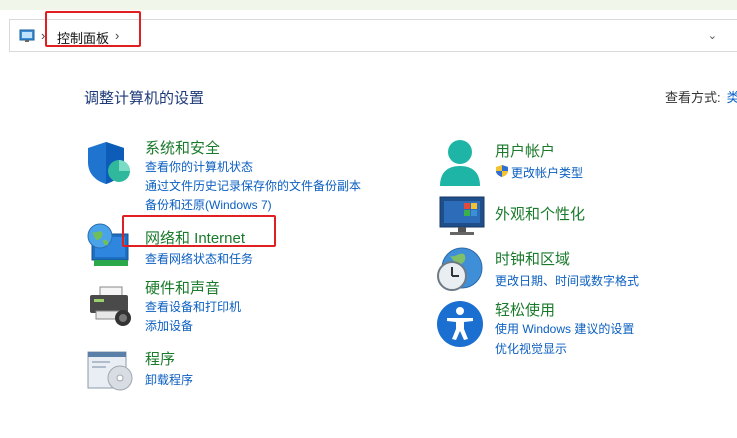  Describe the element at coordinates (462, 215) in the screenshot. I see `appearance-monitor-icon` at that location.